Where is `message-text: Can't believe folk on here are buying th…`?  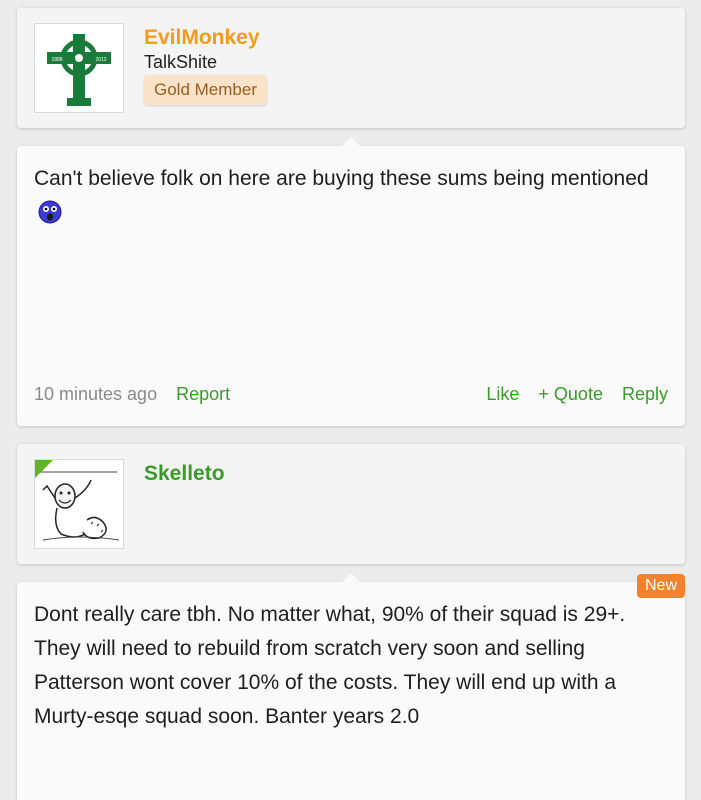
message-text: Can't believe folk on here are buying th… is located at coordinates (341, 178).